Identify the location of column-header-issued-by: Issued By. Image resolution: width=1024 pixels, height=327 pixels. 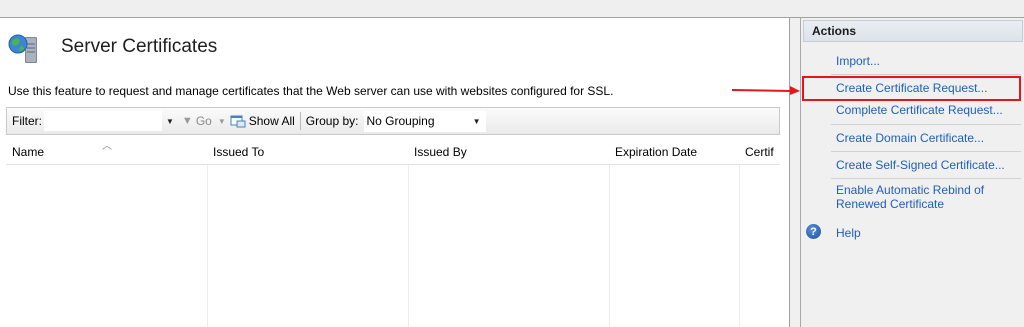
(508, 152).